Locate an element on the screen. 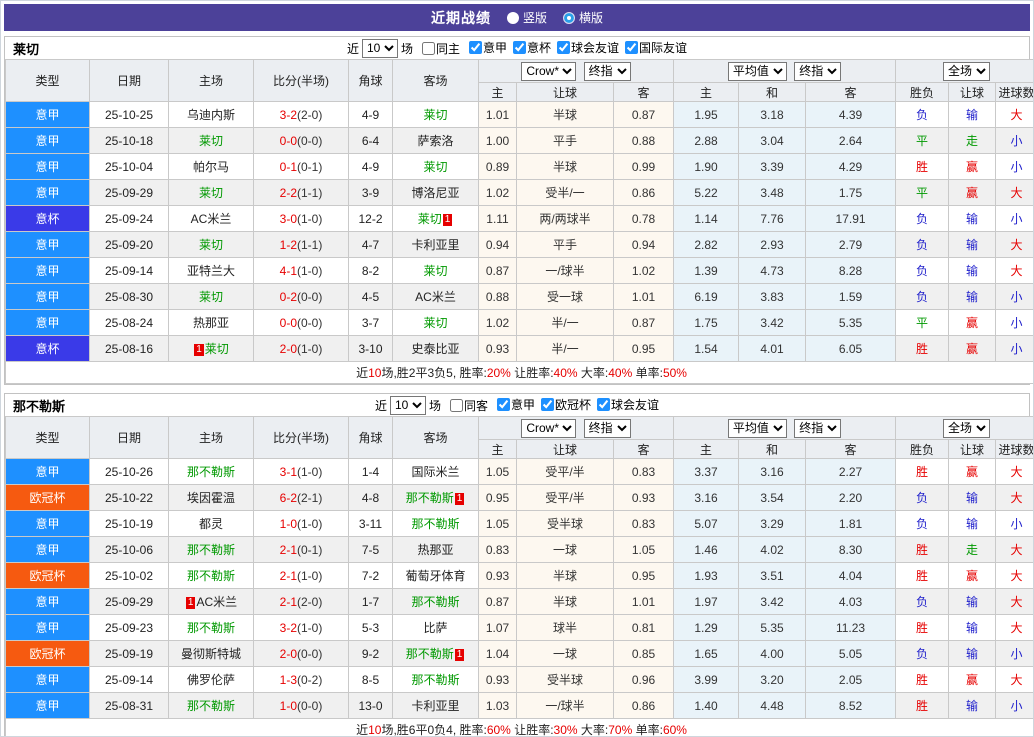 The height and width of the screenshot is (737, 1034). odds-cell: 0.93 is located at coordinates (643, 497).